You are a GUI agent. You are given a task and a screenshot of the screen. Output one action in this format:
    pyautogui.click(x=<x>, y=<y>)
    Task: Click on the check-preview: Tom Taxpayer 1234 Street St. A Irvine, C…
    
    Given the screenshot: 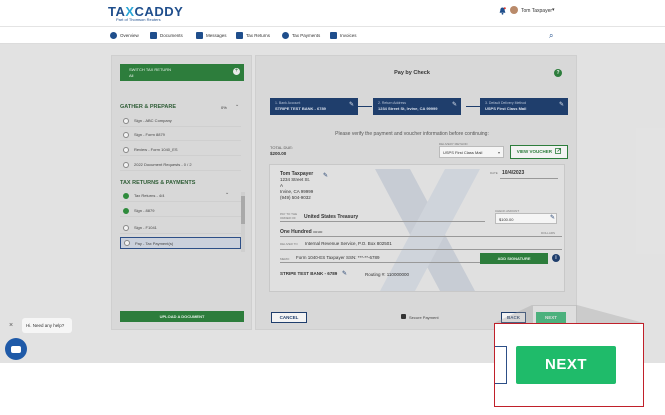 What is the action you would take?
    pyautogui.click(x=417, y=228)
    